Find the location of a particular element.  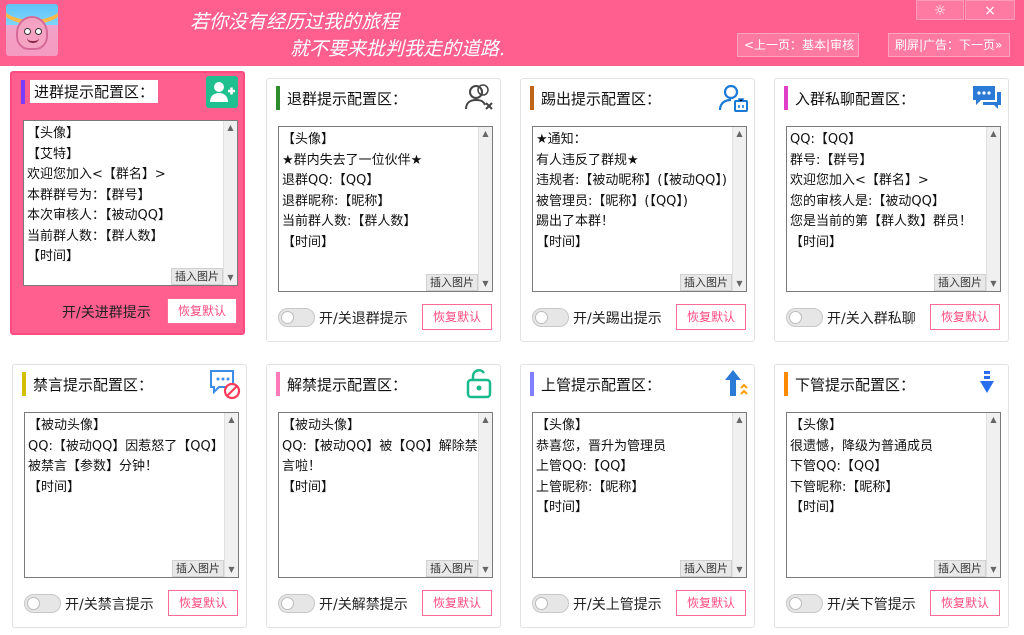

card-header: 退群提示配置区： is located at coordinates (351, 99).